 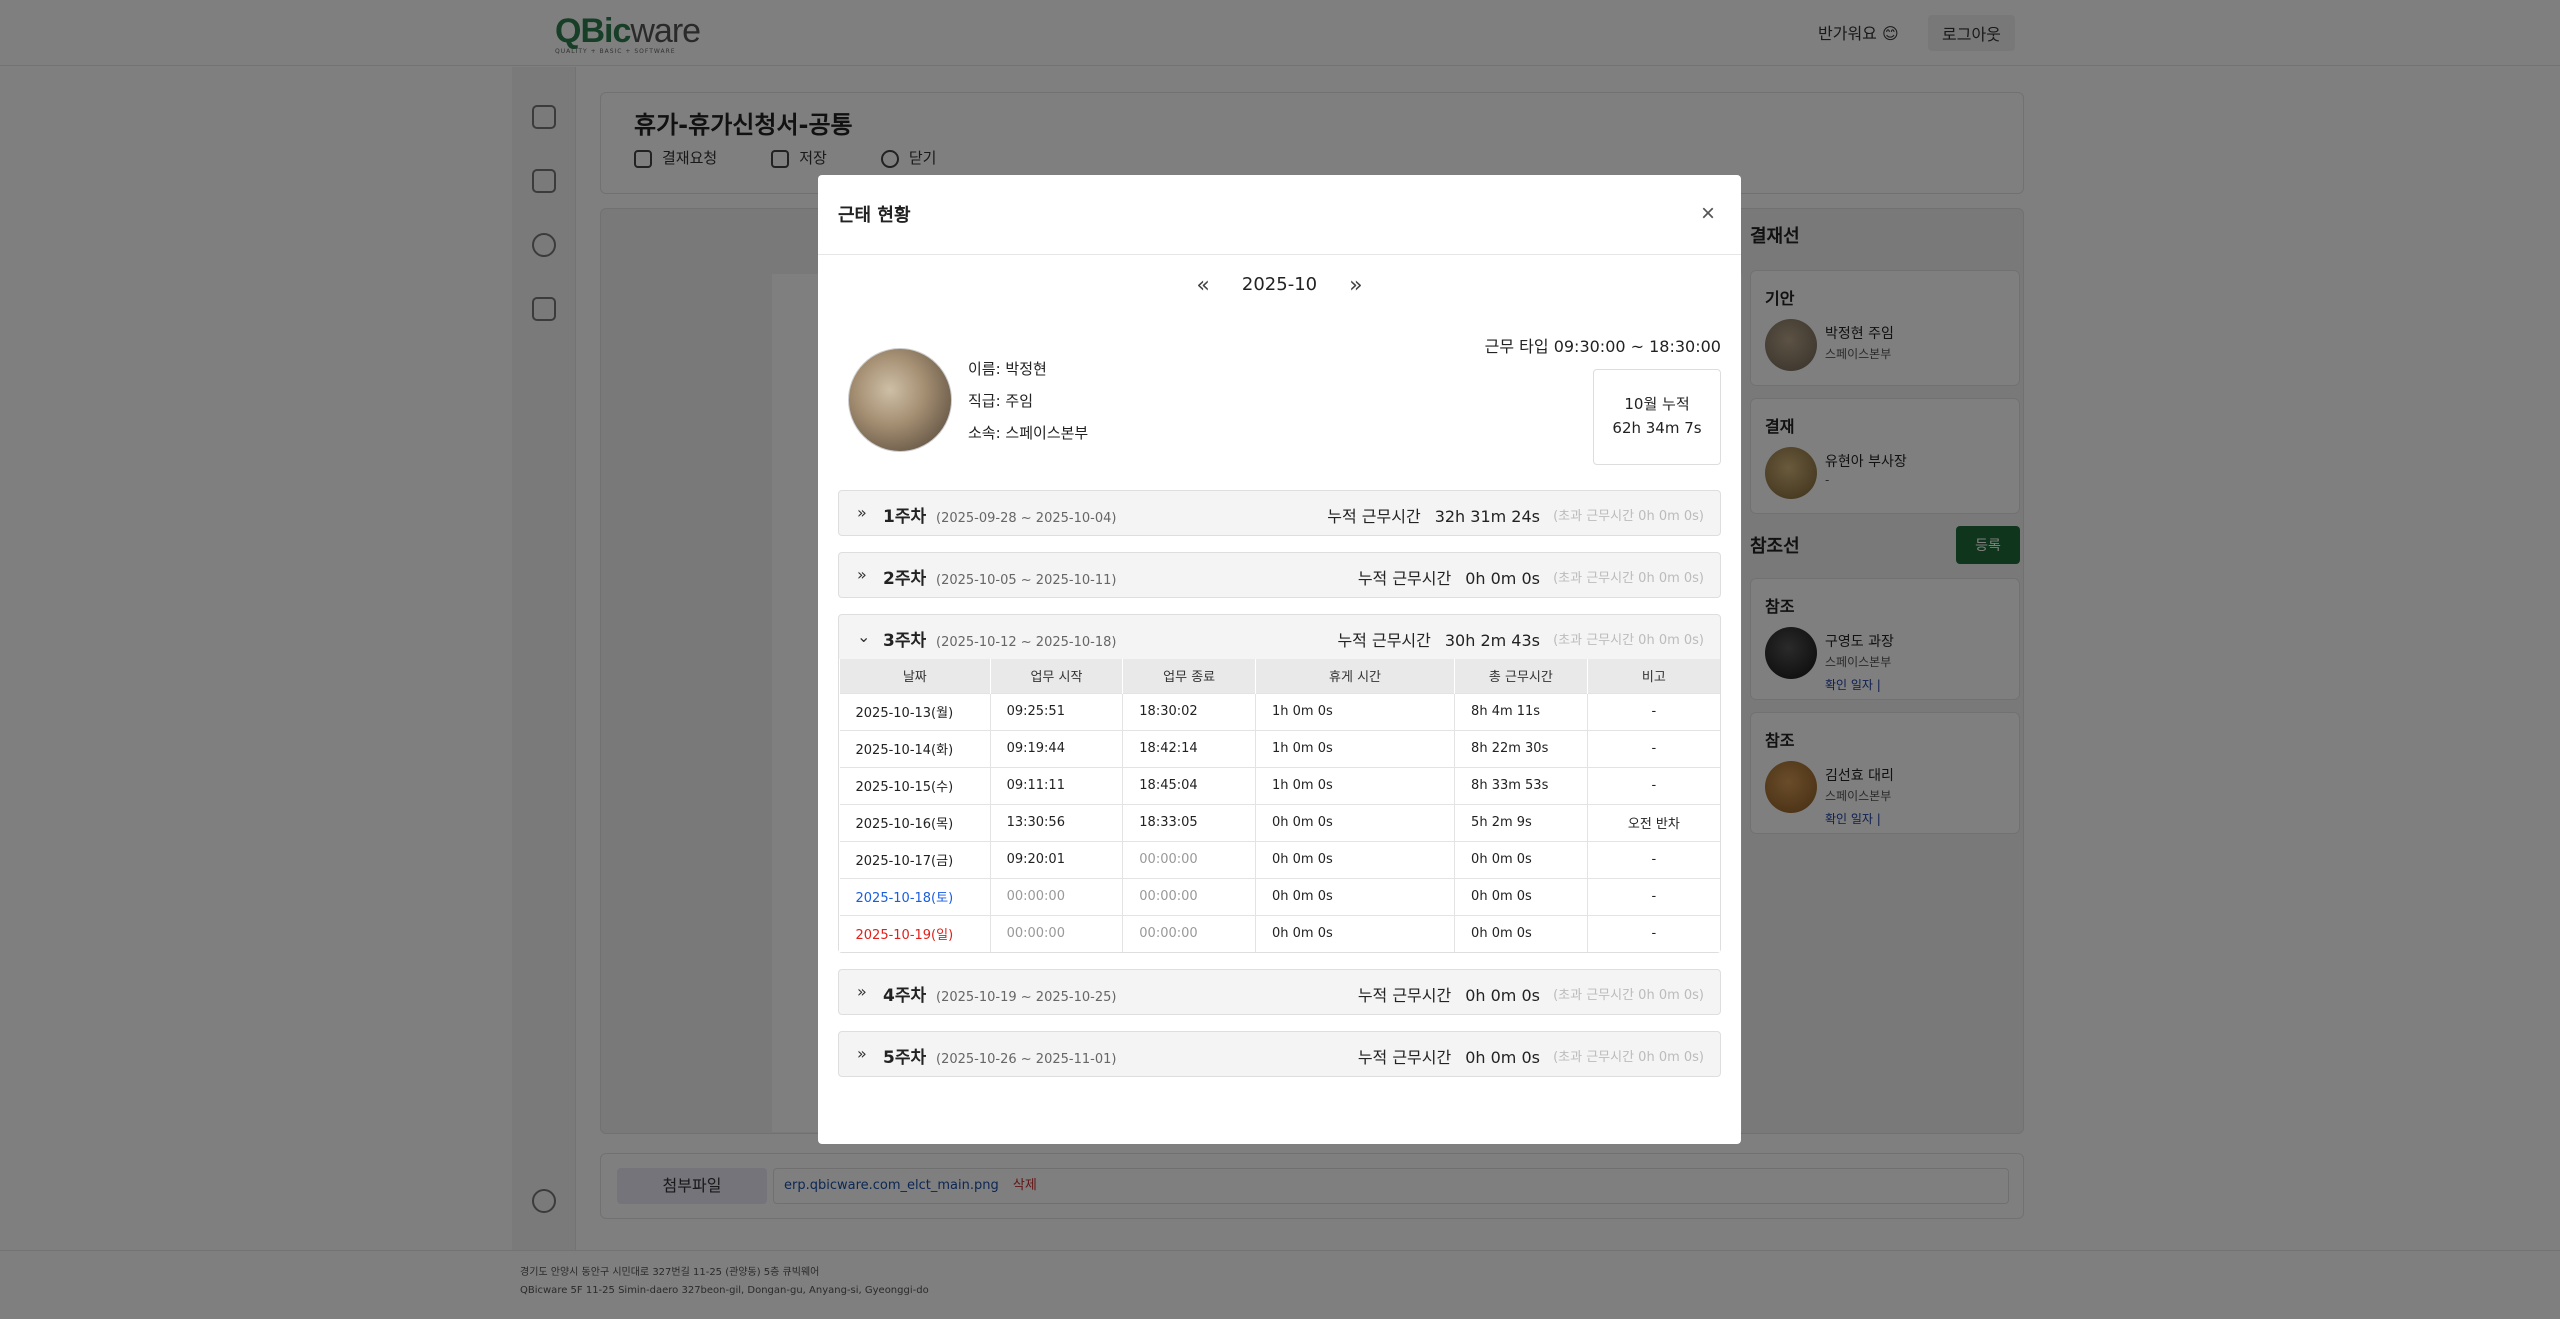 What do you see at coordinates (1653, 676) in the screenshot?
I see `column-header: 비고` at bounding box center [1653, 676].